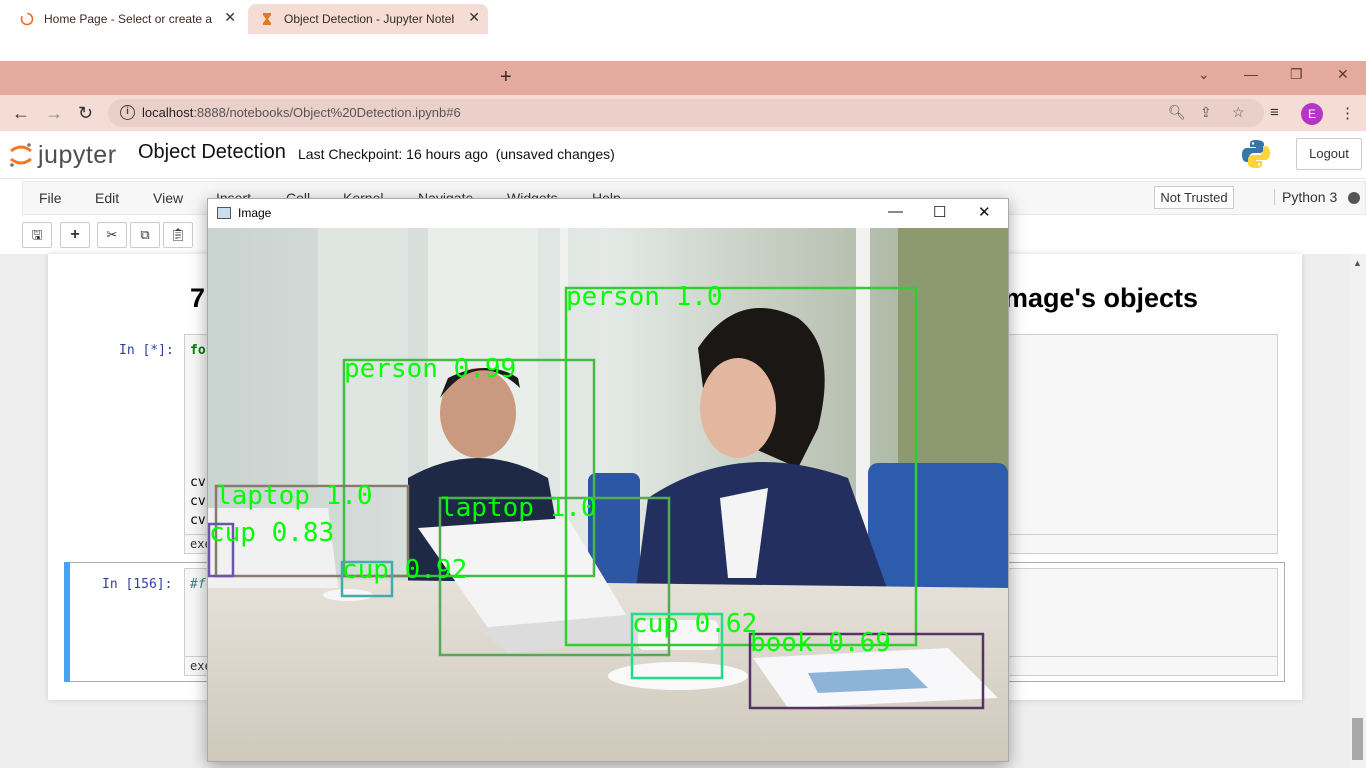  I want to click on forward-arrow-icon: →, so click(54, 113).